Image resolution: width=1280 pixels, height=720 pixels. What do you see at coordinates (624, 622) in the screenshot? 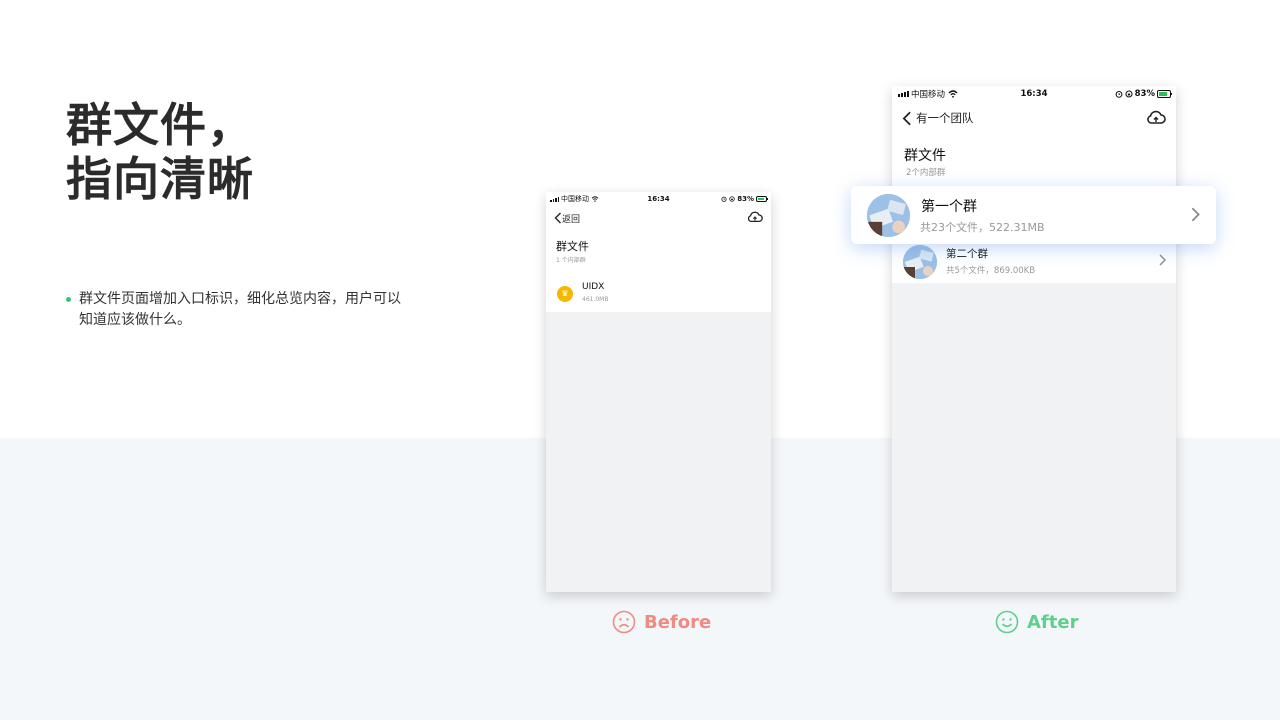
I see `sad-face-icon` at bounding box center [624, 622].